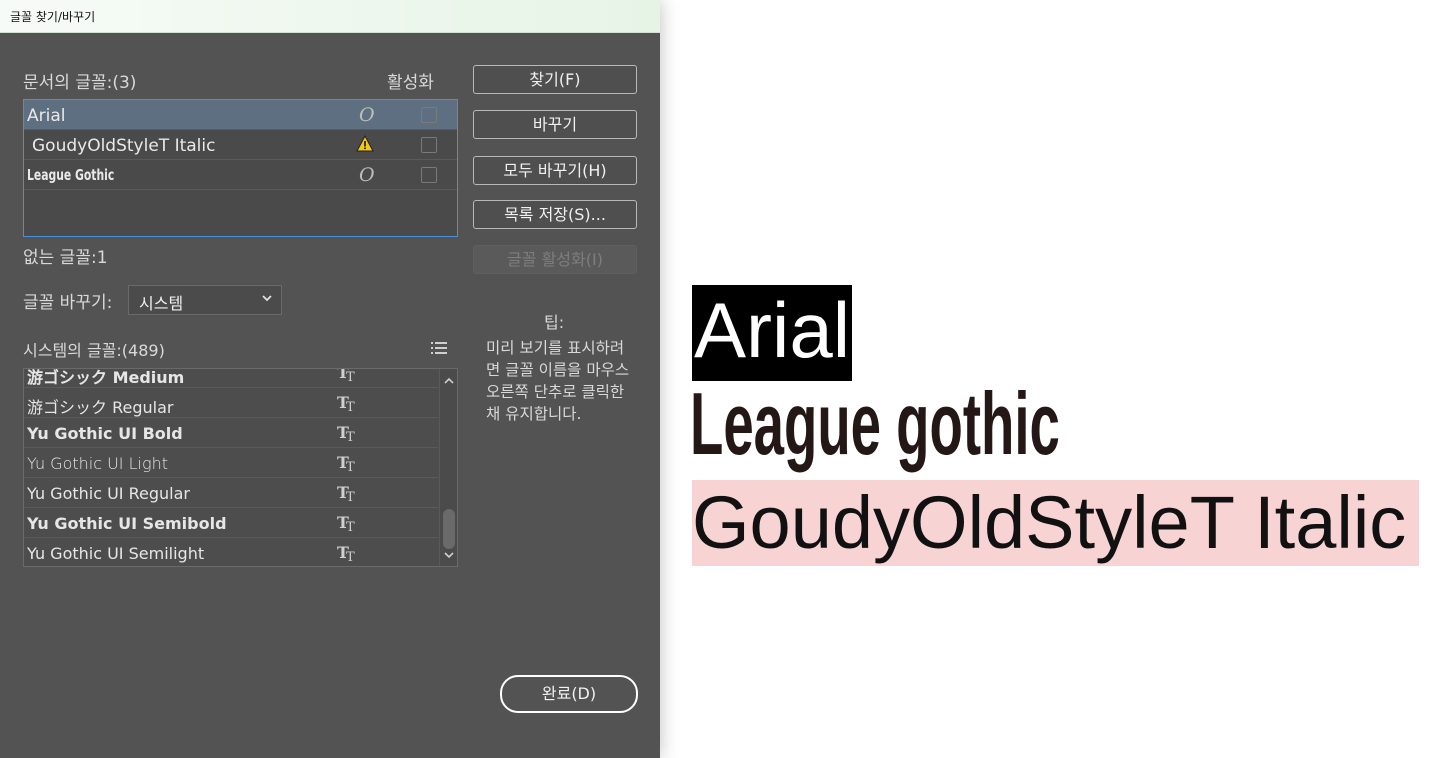 The width and height of the screenshot is (1456, 758). I want to click on replace-all-button: 모두 바꾸기(H), so click(555, 170).